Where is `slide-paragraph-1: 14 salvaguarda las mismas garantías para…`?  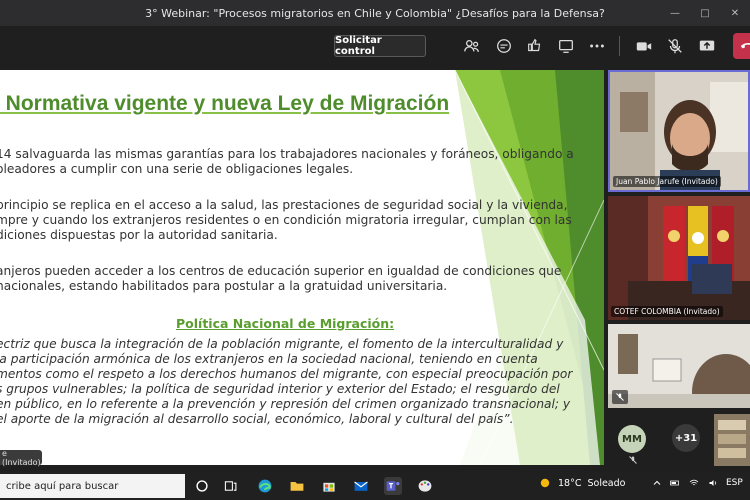
slide-paragraph-1: 14 salvaguarda las mismas garantías para… is located at coordinates (288, 162).